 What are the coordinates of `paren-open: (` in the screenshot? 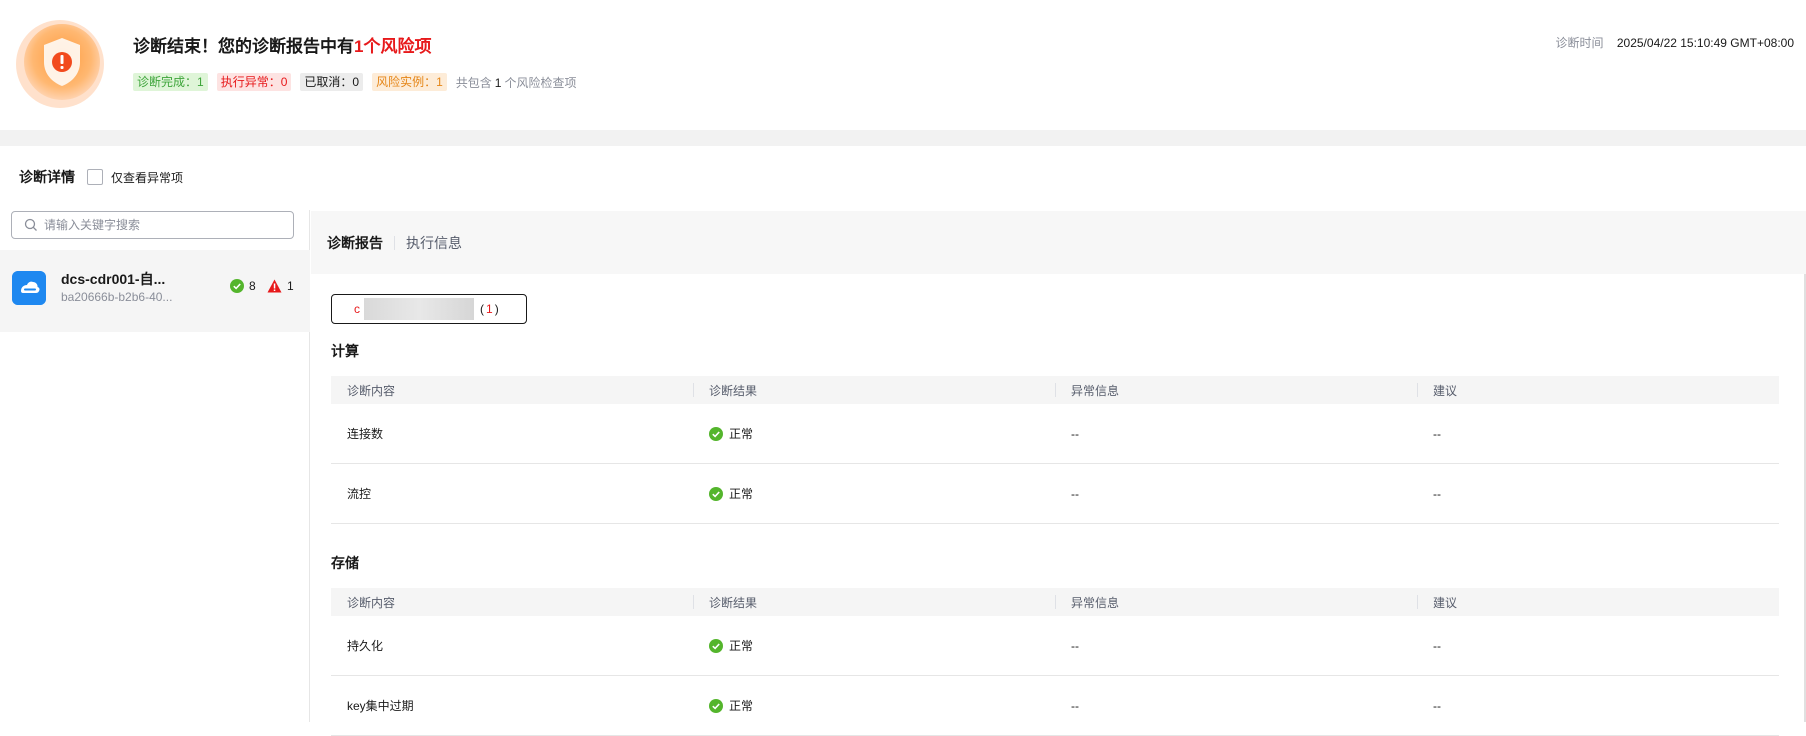 It's located at (482, 309).